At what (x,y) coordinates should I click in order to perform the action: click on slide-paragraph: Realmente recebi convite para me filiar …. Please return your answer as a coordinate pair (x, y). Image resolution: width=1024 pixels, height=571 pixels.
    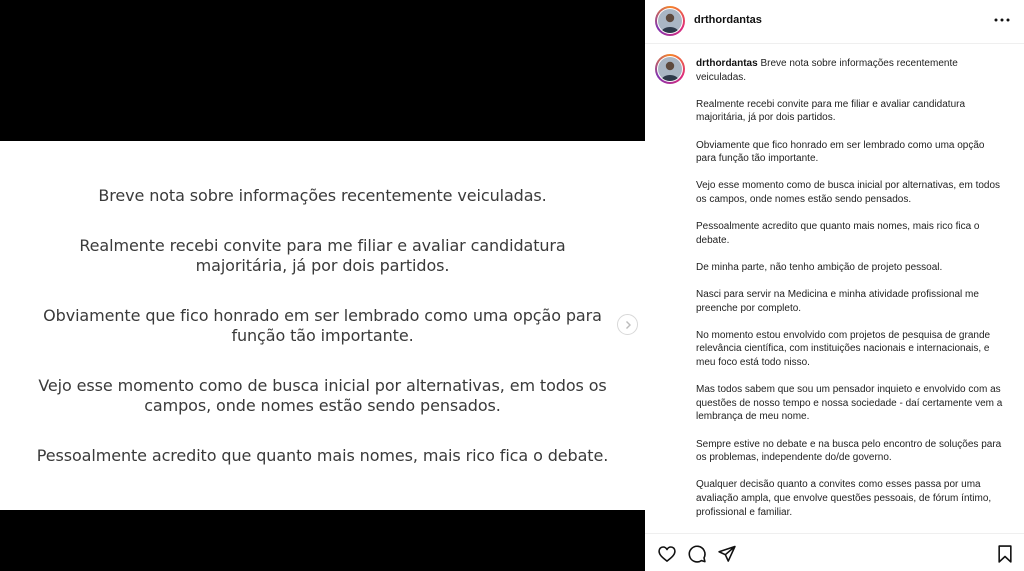
    Looking at the image, I should click on (322, 255).